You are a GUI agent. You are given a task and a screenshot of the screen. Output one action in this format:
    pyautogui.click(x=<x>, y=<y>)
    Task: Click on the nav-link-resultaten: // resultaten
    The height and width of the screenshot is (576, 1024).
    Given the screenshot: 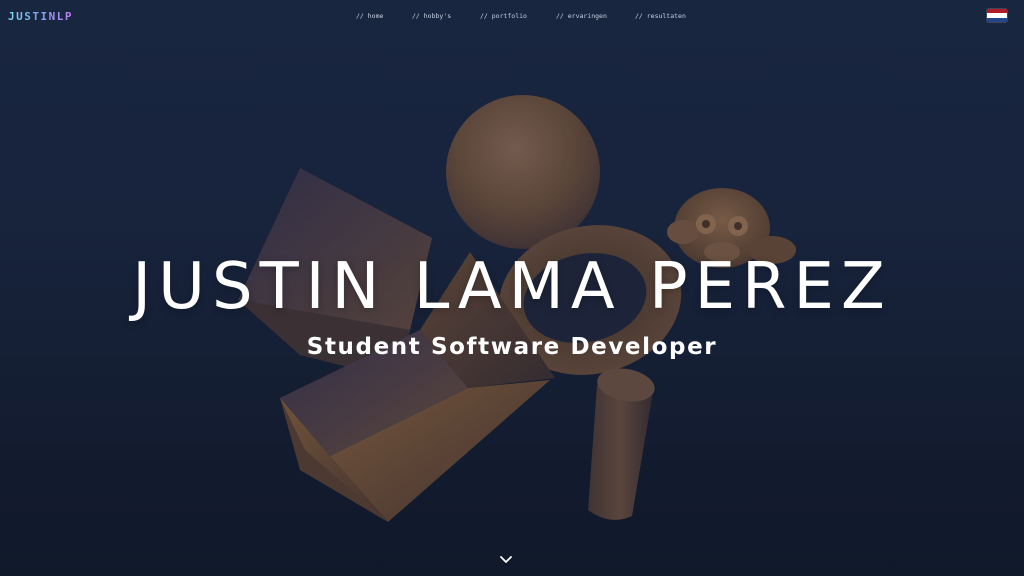 What is the action you would take?
    pyautogui.click(x=660, y=16)
    